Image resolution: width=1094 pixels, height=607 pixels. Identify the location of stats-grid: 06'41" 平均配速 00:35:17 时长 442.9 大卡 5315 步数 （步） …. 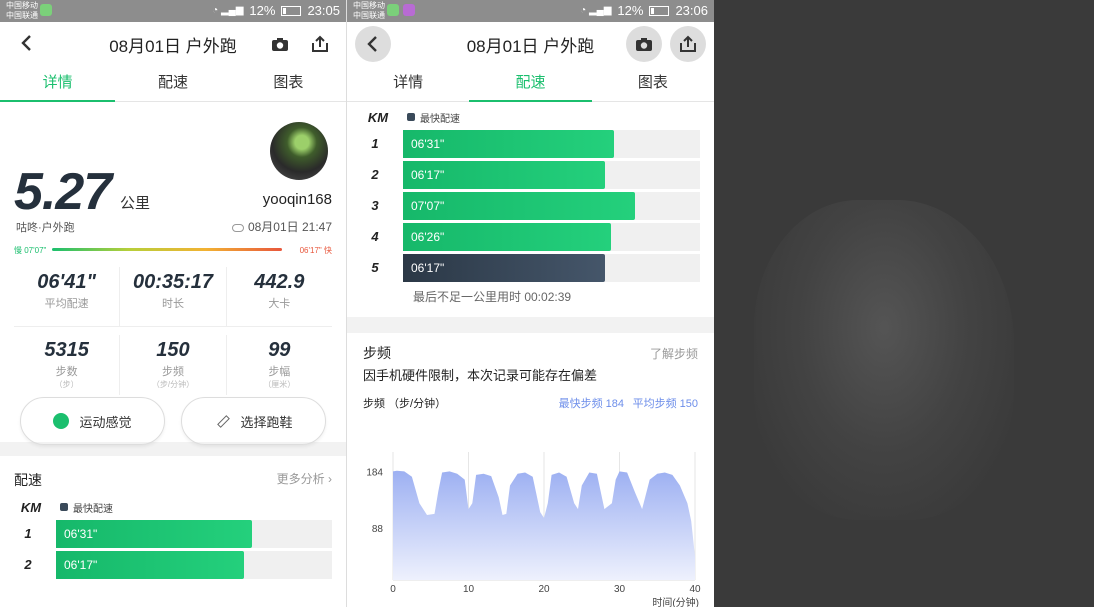
(173, 331).